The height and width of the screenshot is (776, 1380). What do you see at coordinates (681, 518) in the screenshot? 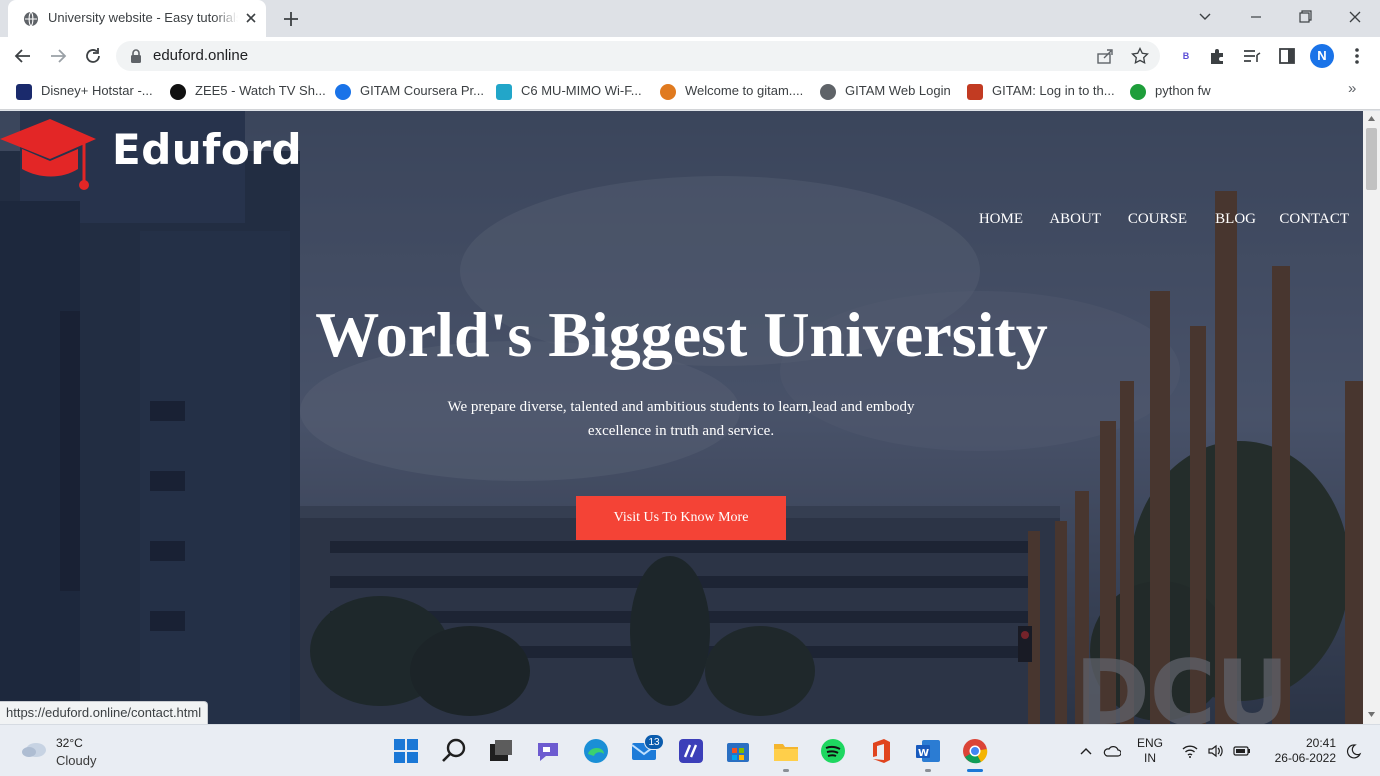
I see `visit-us-button: Visit Us To Know More` at bounding box center [681, 518].